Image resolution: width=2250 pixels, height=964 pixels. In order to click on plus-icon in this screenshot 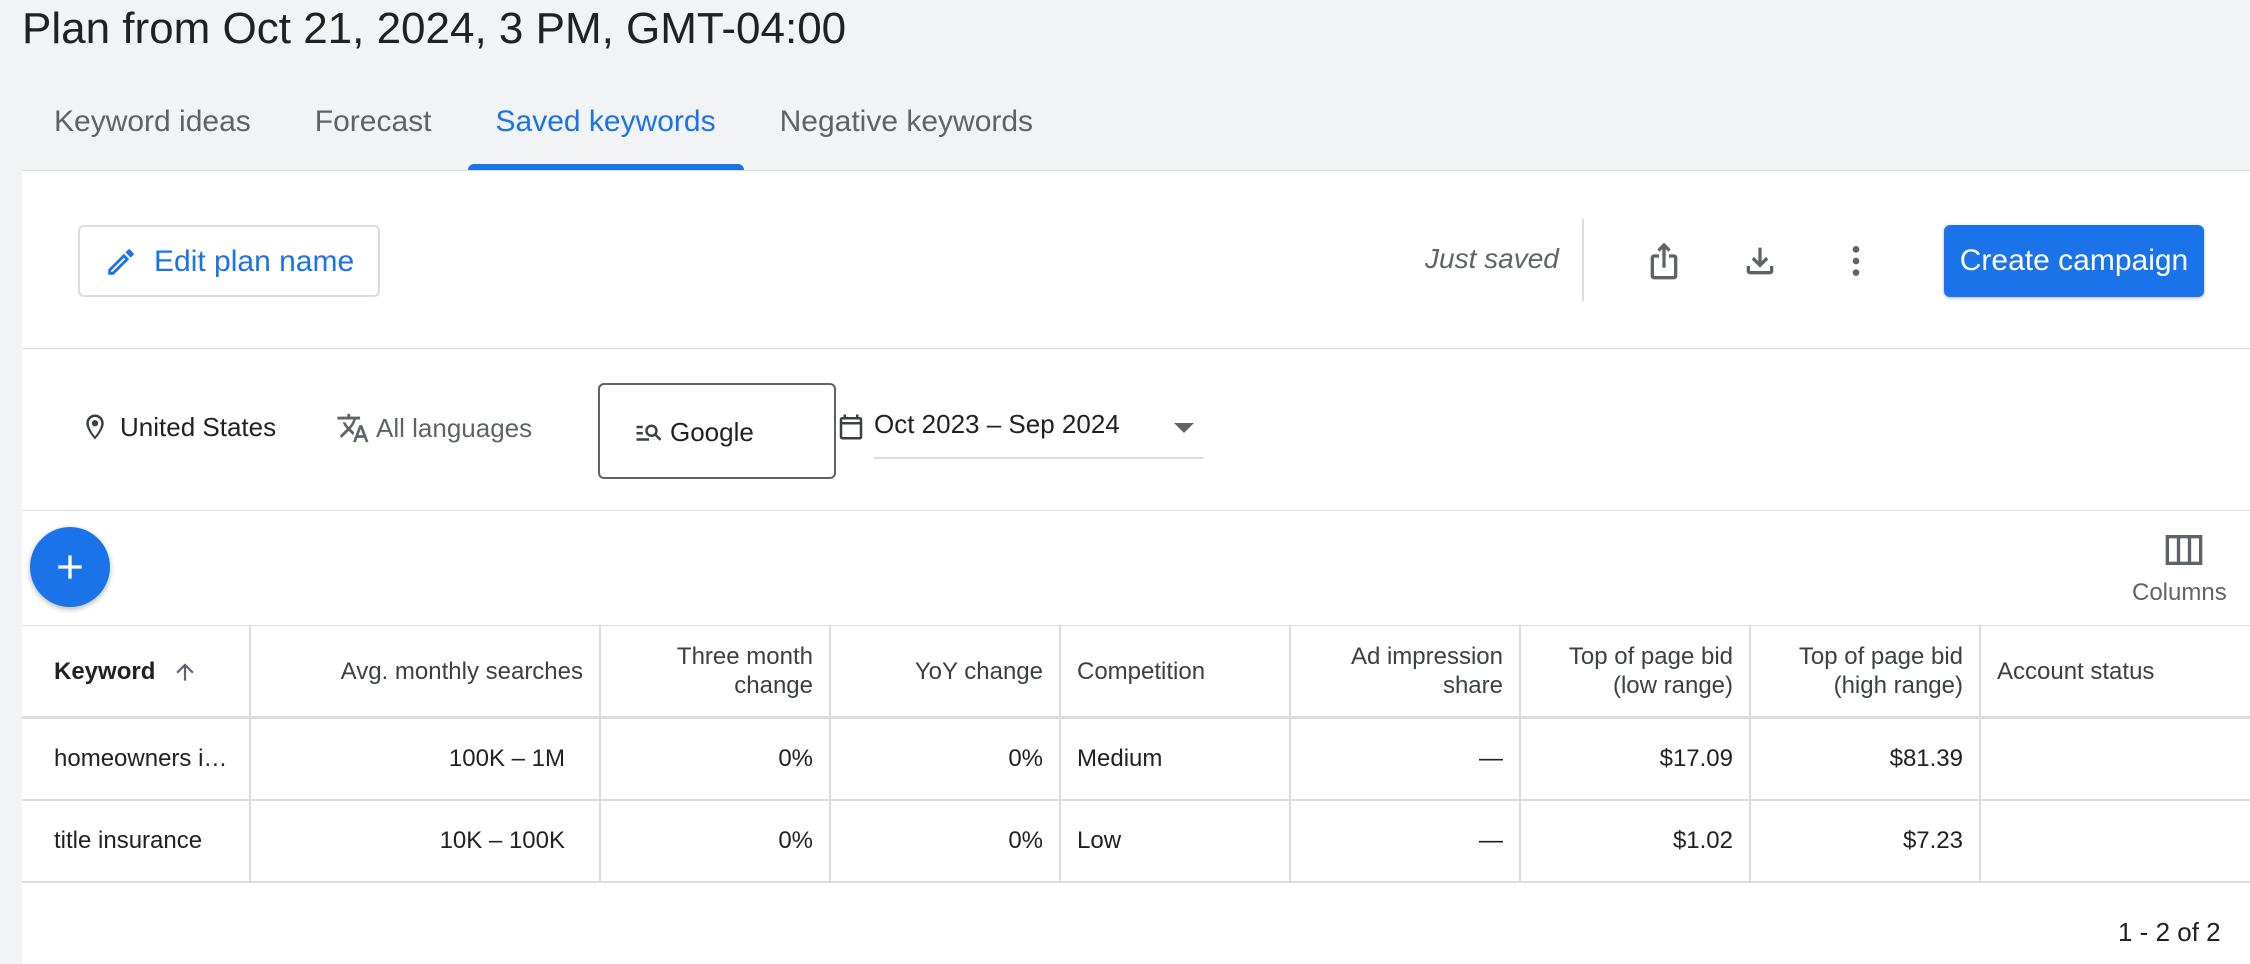, I will do `click(70, 567)`.